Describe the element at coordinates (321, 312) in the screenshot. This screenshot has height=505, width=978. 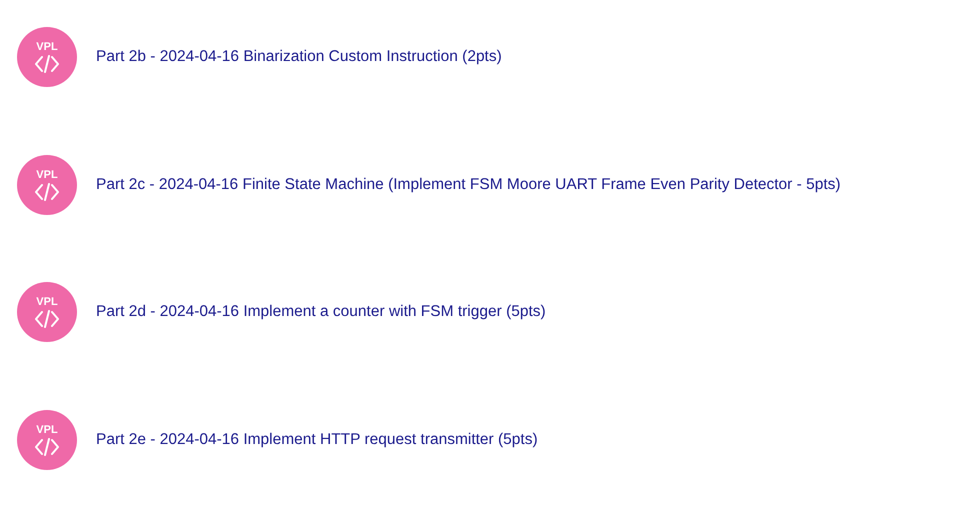
I see `activity-link: Part 2d - 2024-04-16 Implement a counter with FSM trigger (5pts)` at that location.